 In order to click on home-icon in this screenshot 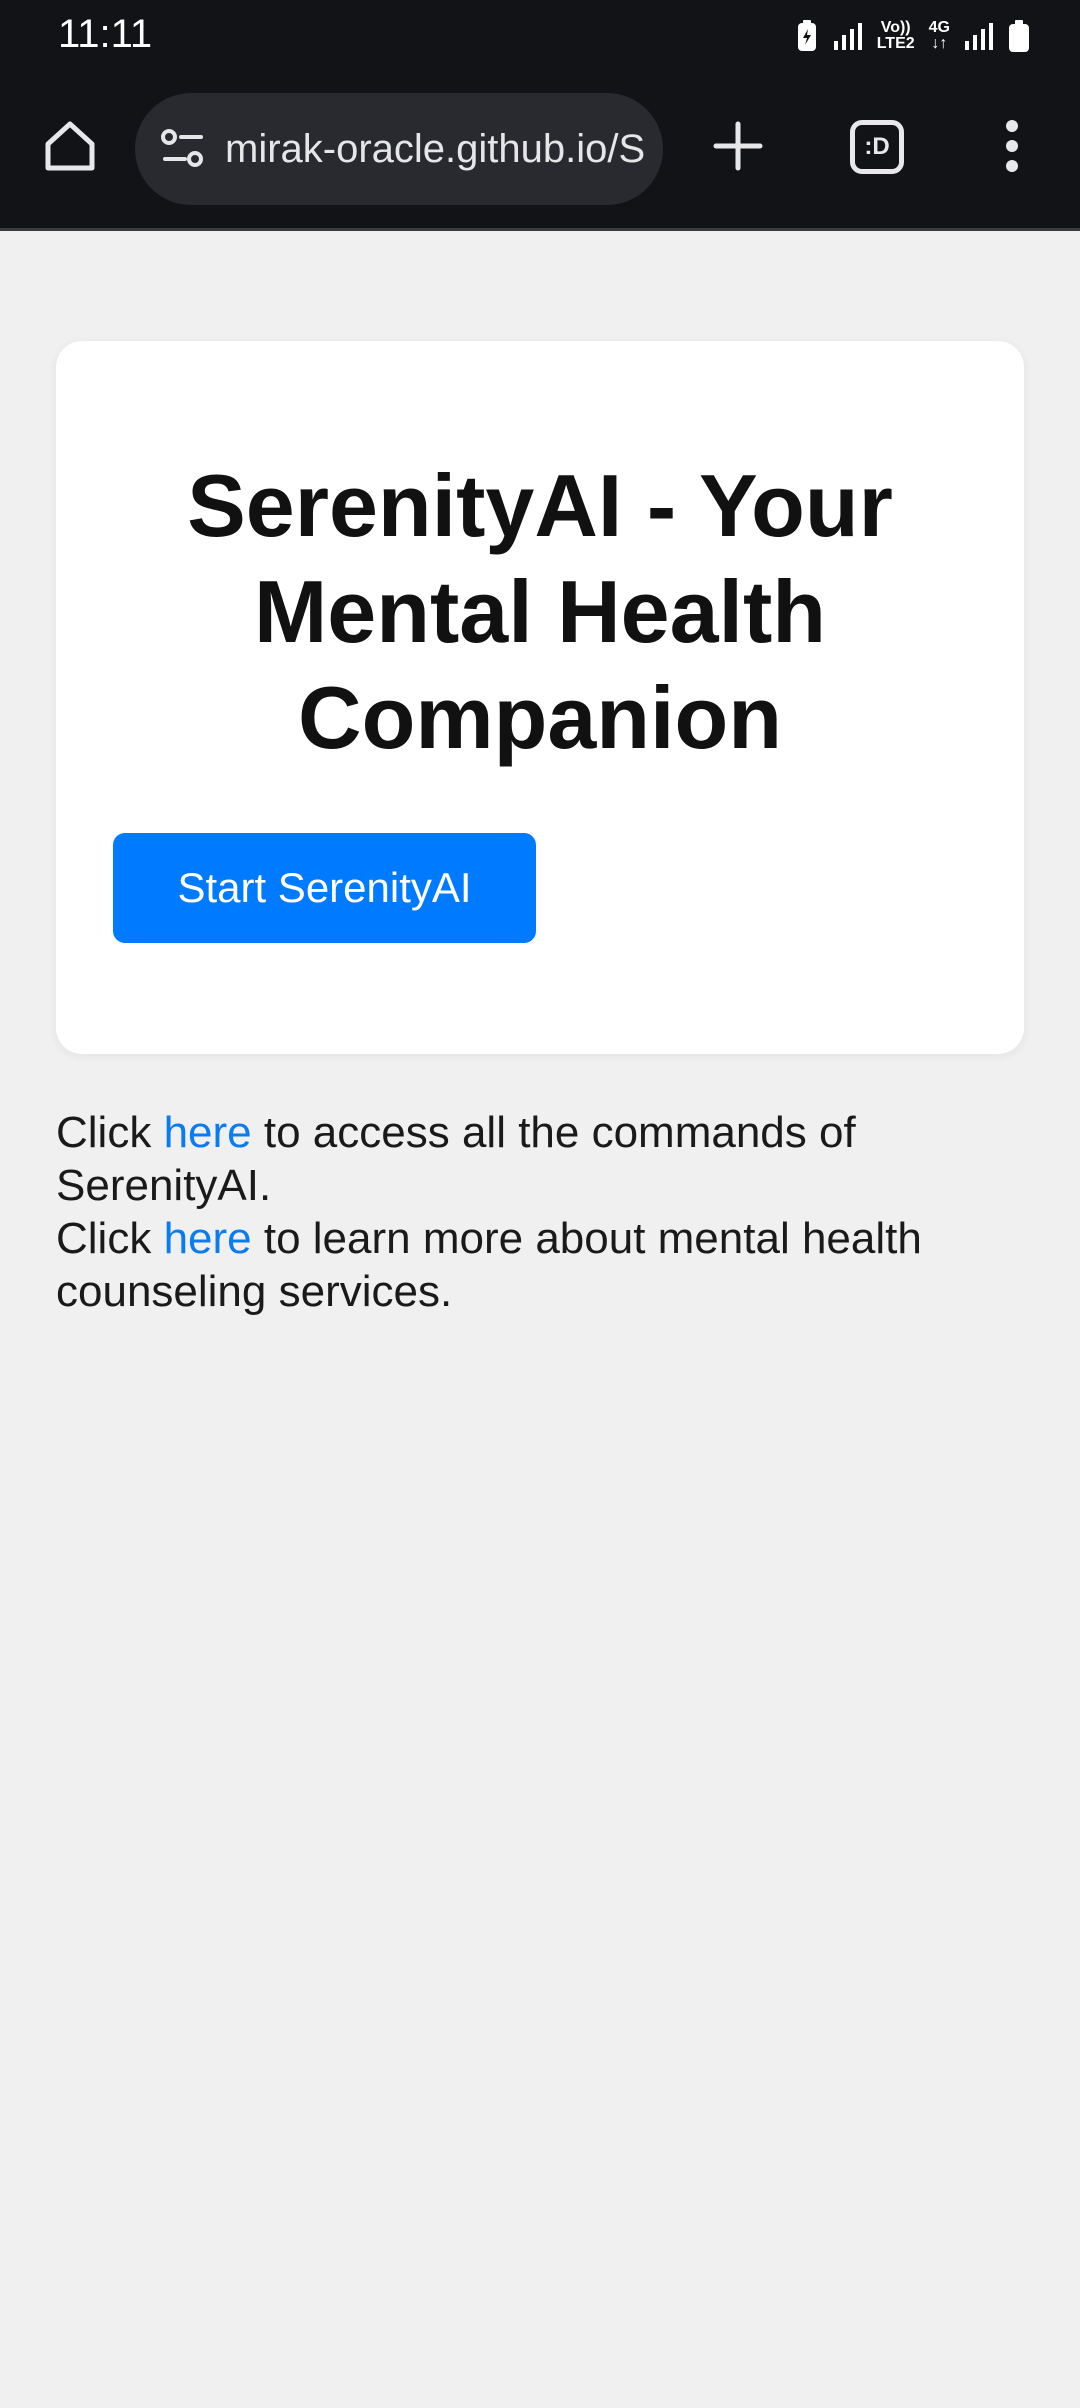, I will do `click(70, 148)`.